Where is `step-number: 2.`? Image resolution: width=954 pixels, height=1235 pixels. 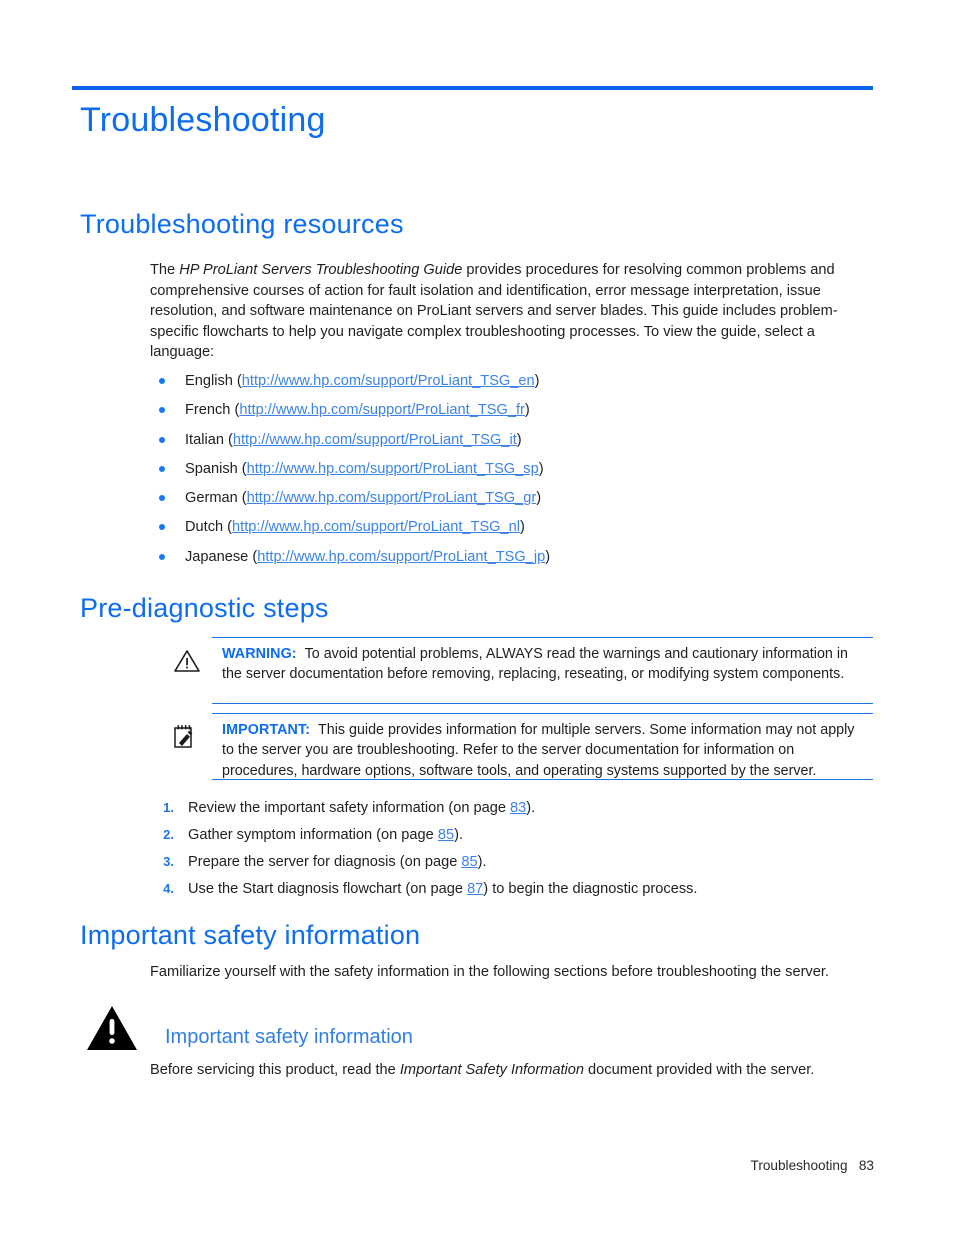
step-number: 2. is located at coordinates (168, 834).